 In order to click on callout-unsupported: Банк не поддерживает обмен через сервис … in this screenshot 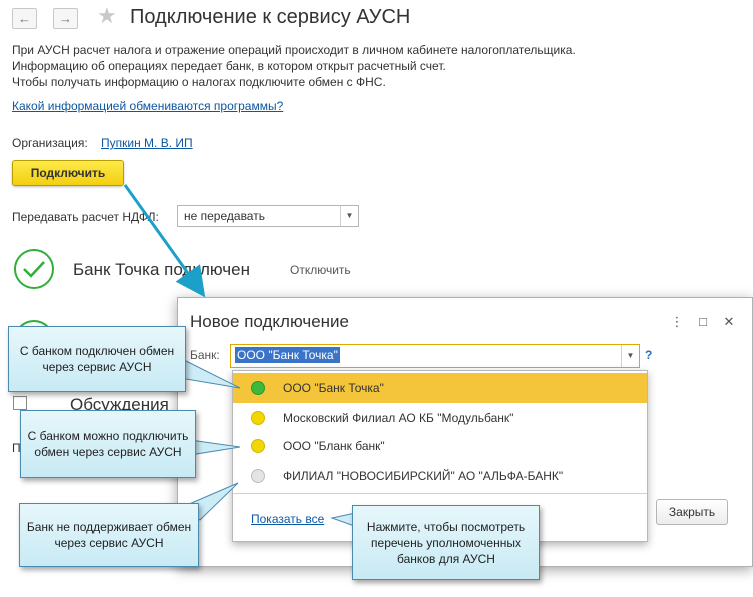, I will do `click(109, 535)`.